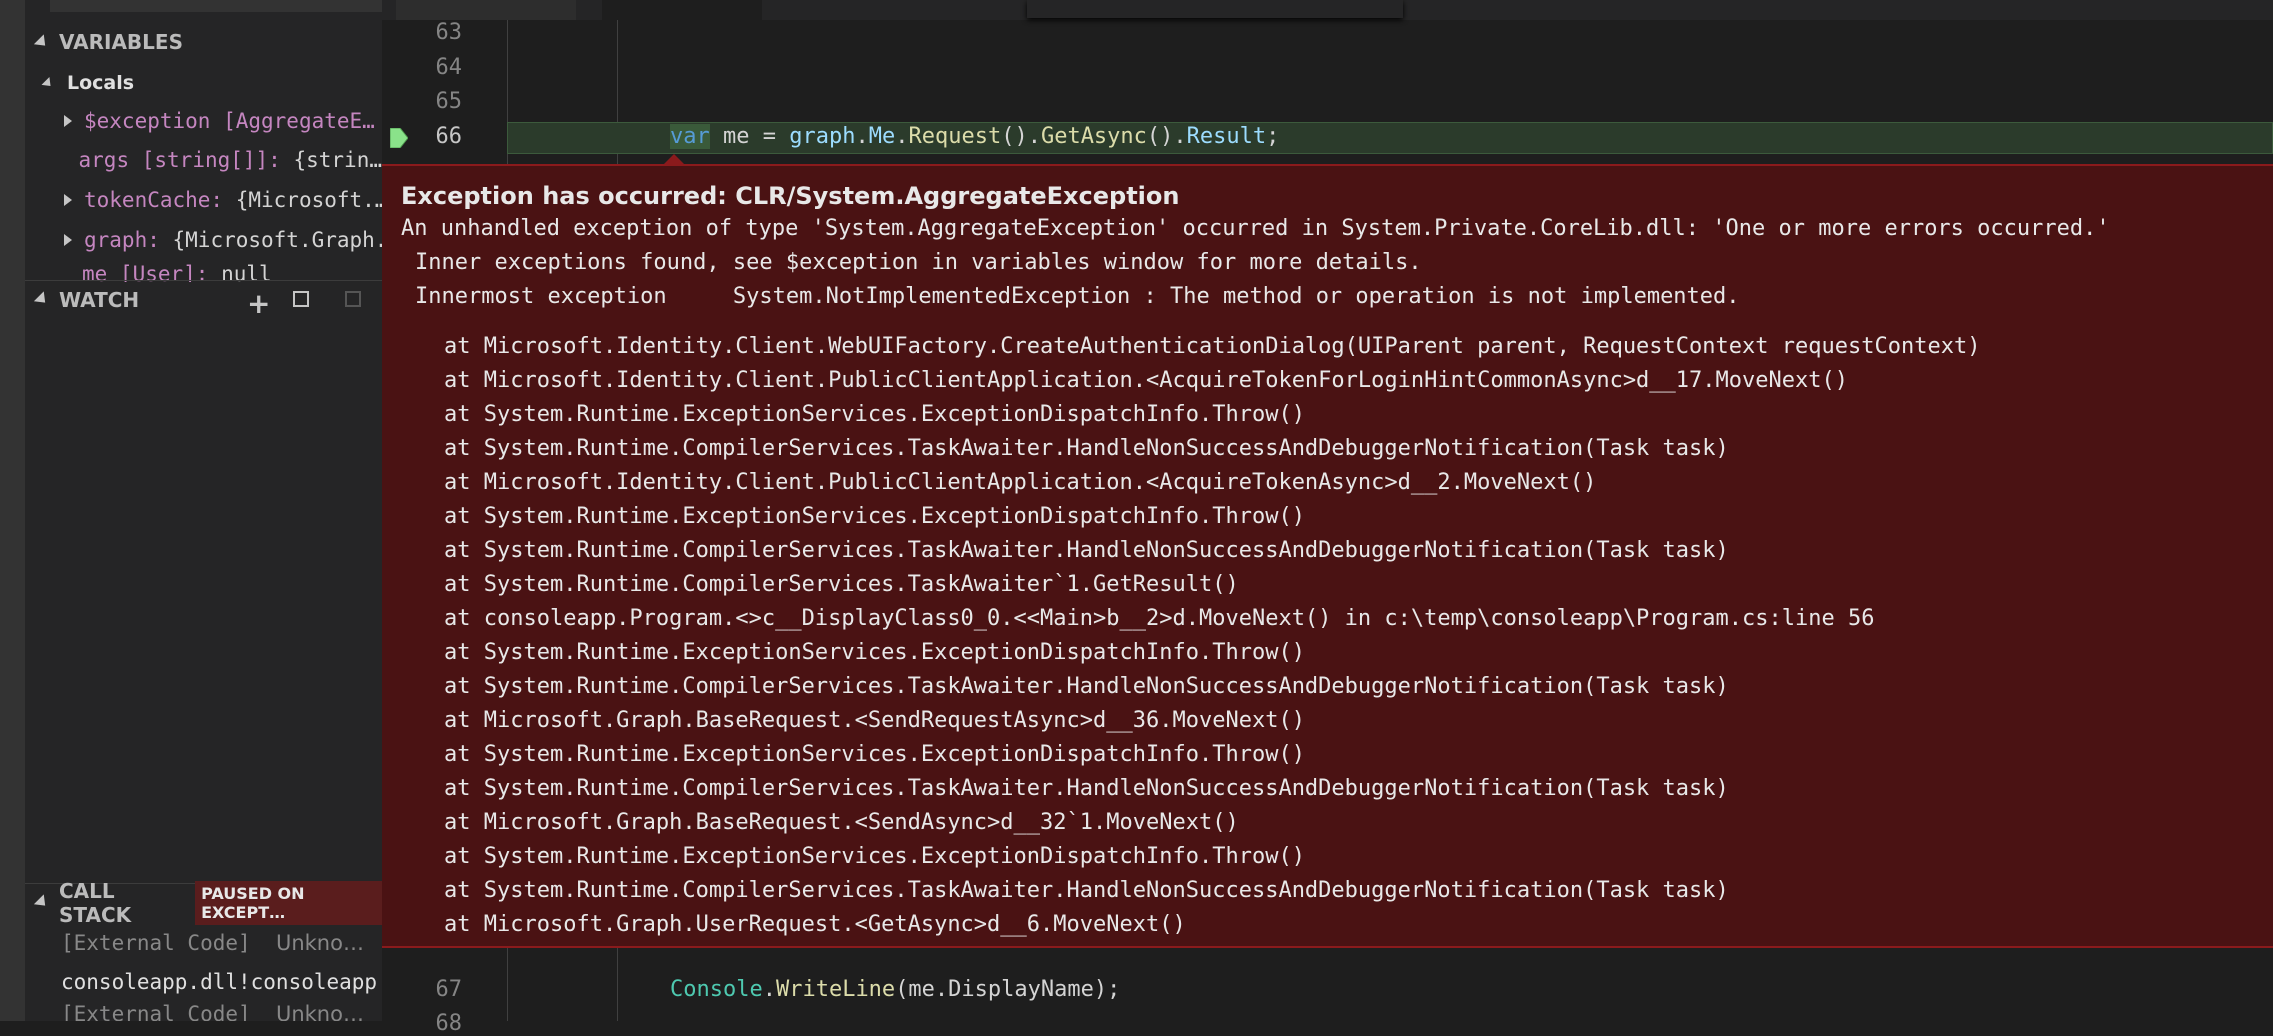 The height and width of the screenshot is (1036, 2273). I want to click on line-number: 67, so click(449, 989).